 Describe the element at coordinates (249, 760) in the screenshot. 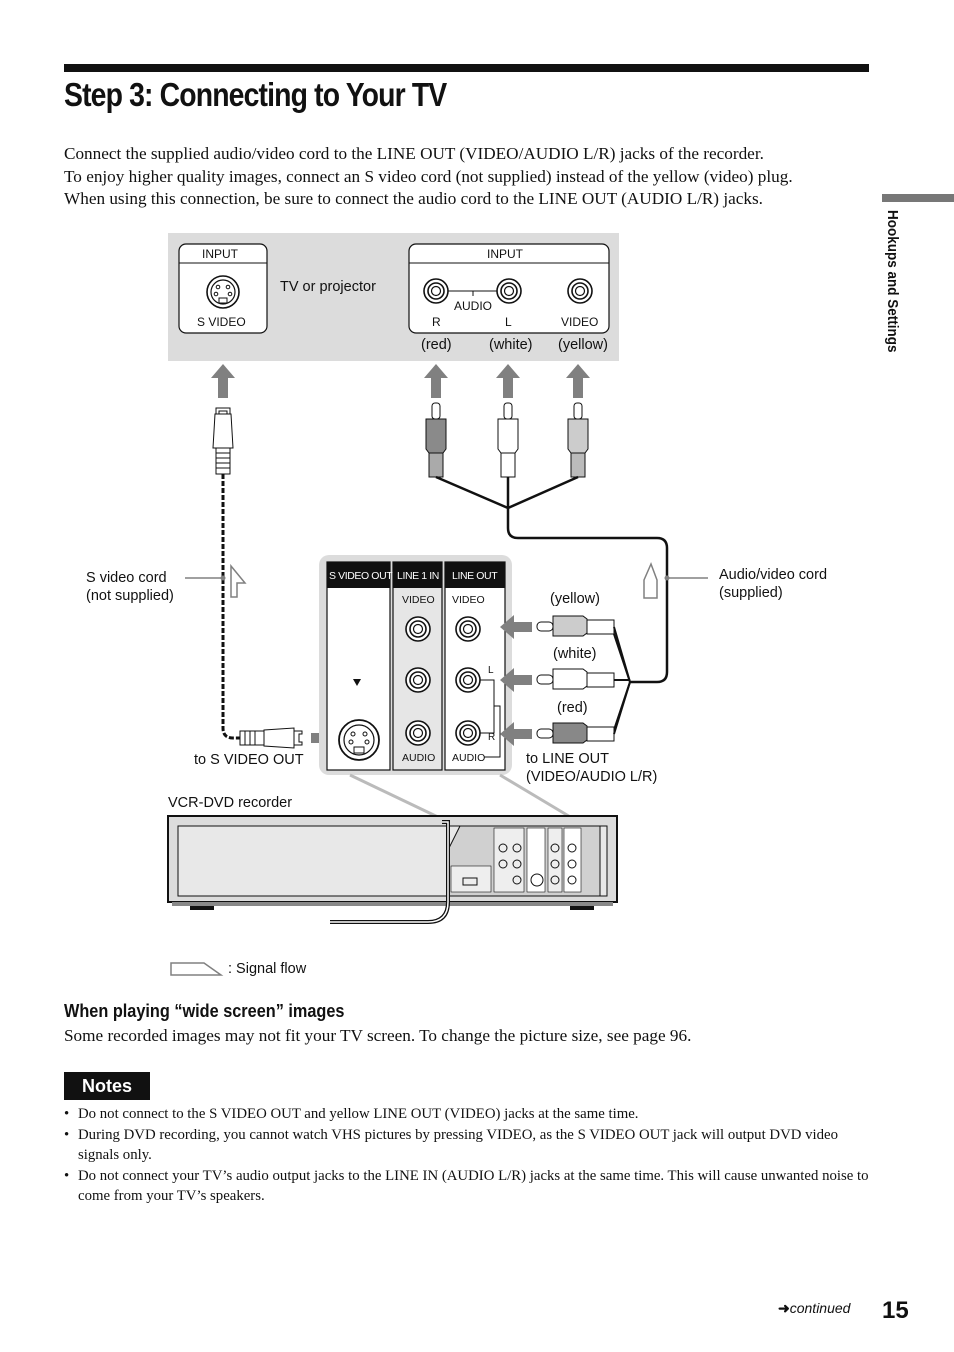

I see `to-svideo-out-label: to S VIDEO OUT` at that location.